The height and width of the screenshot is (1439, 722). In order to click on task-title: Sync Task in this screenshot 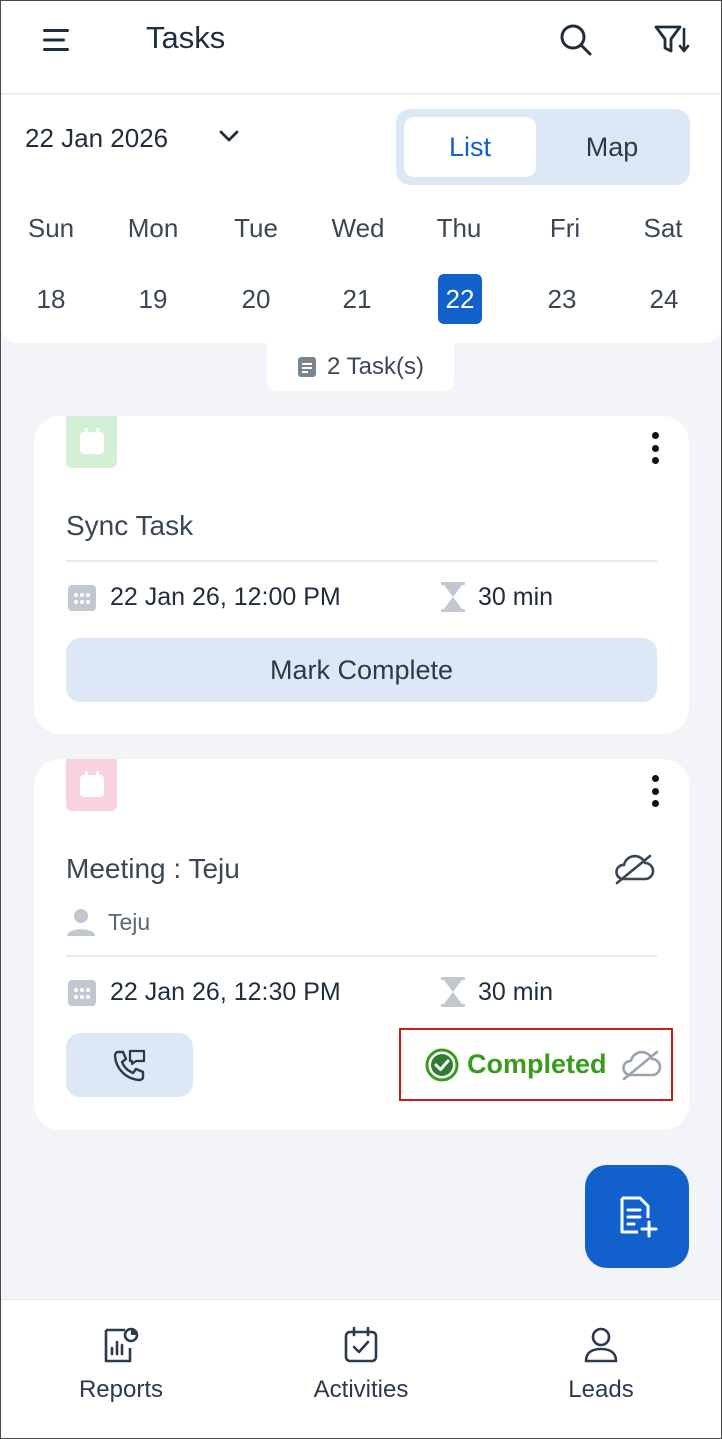, I will do `click(130, 525)`.